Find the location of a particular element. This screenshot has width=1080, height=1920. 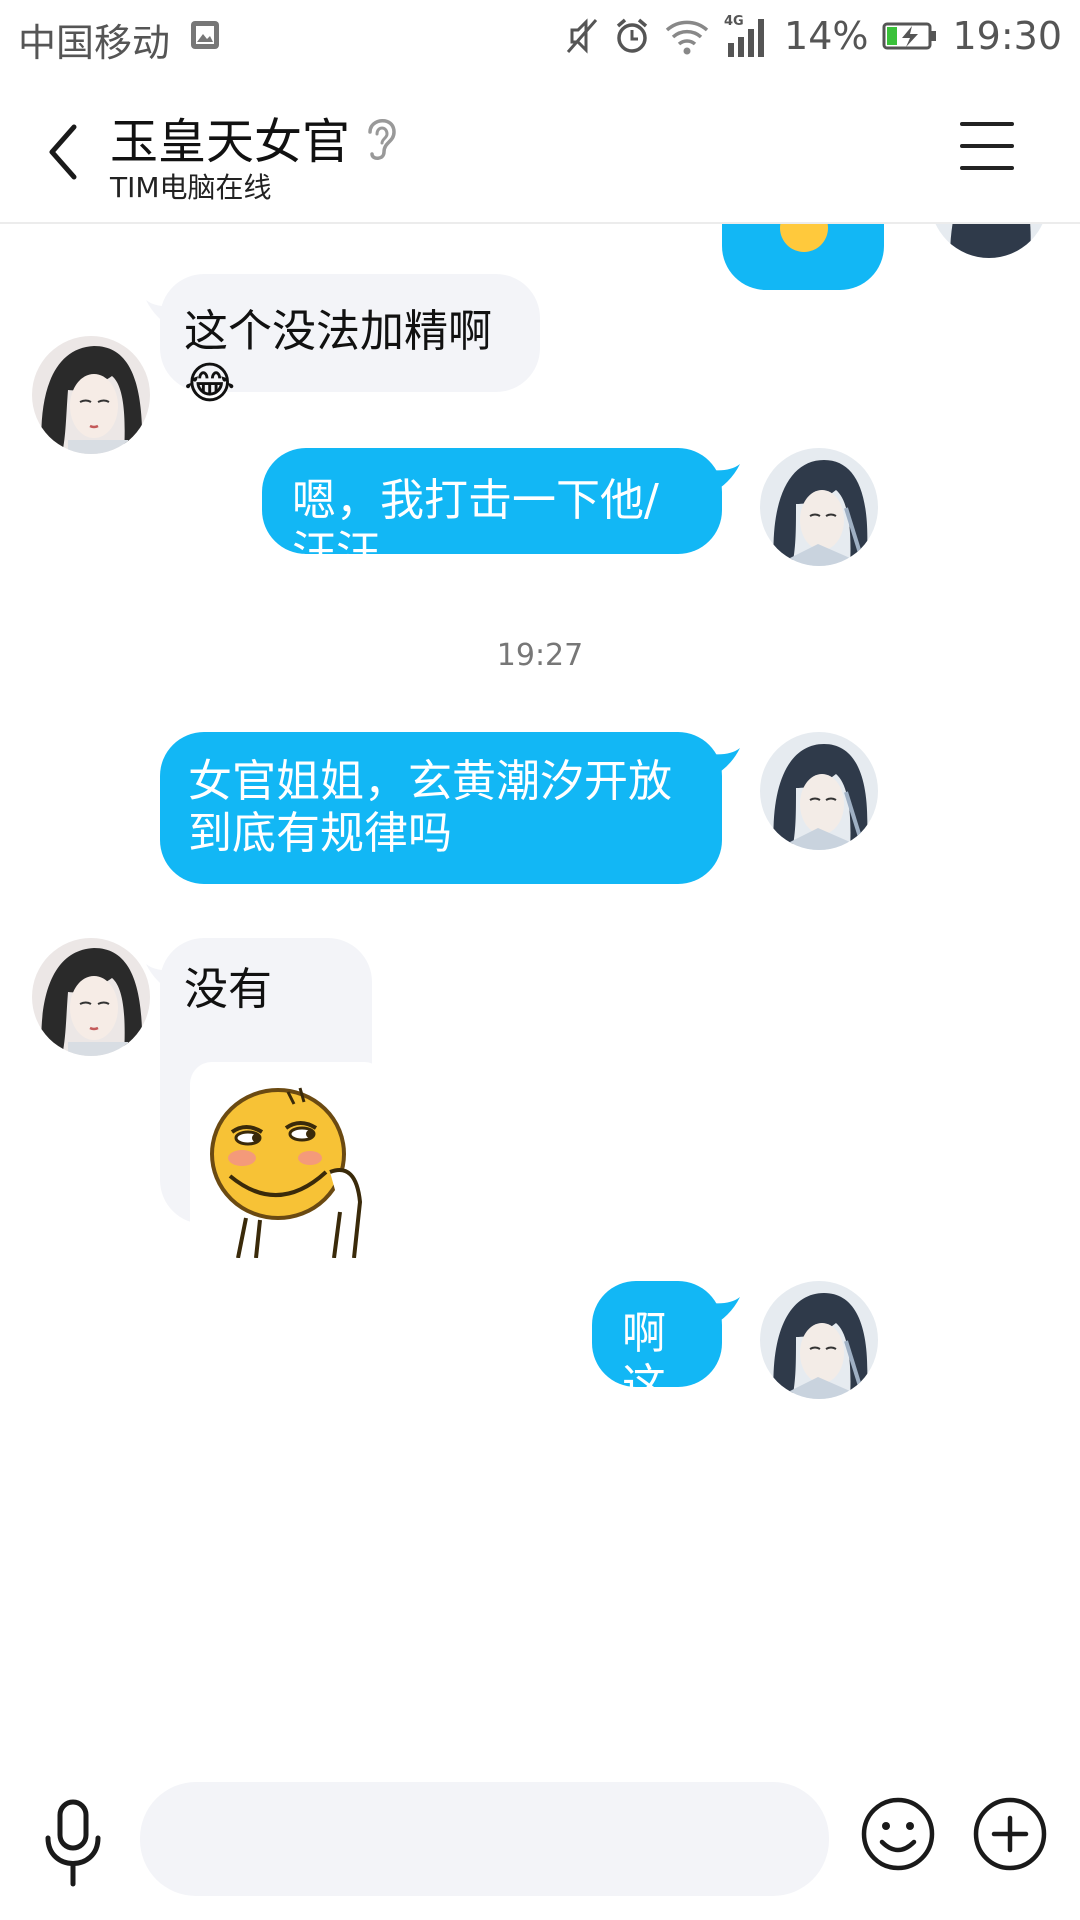

message-text: 没有 is located at coordinates (228, 989).